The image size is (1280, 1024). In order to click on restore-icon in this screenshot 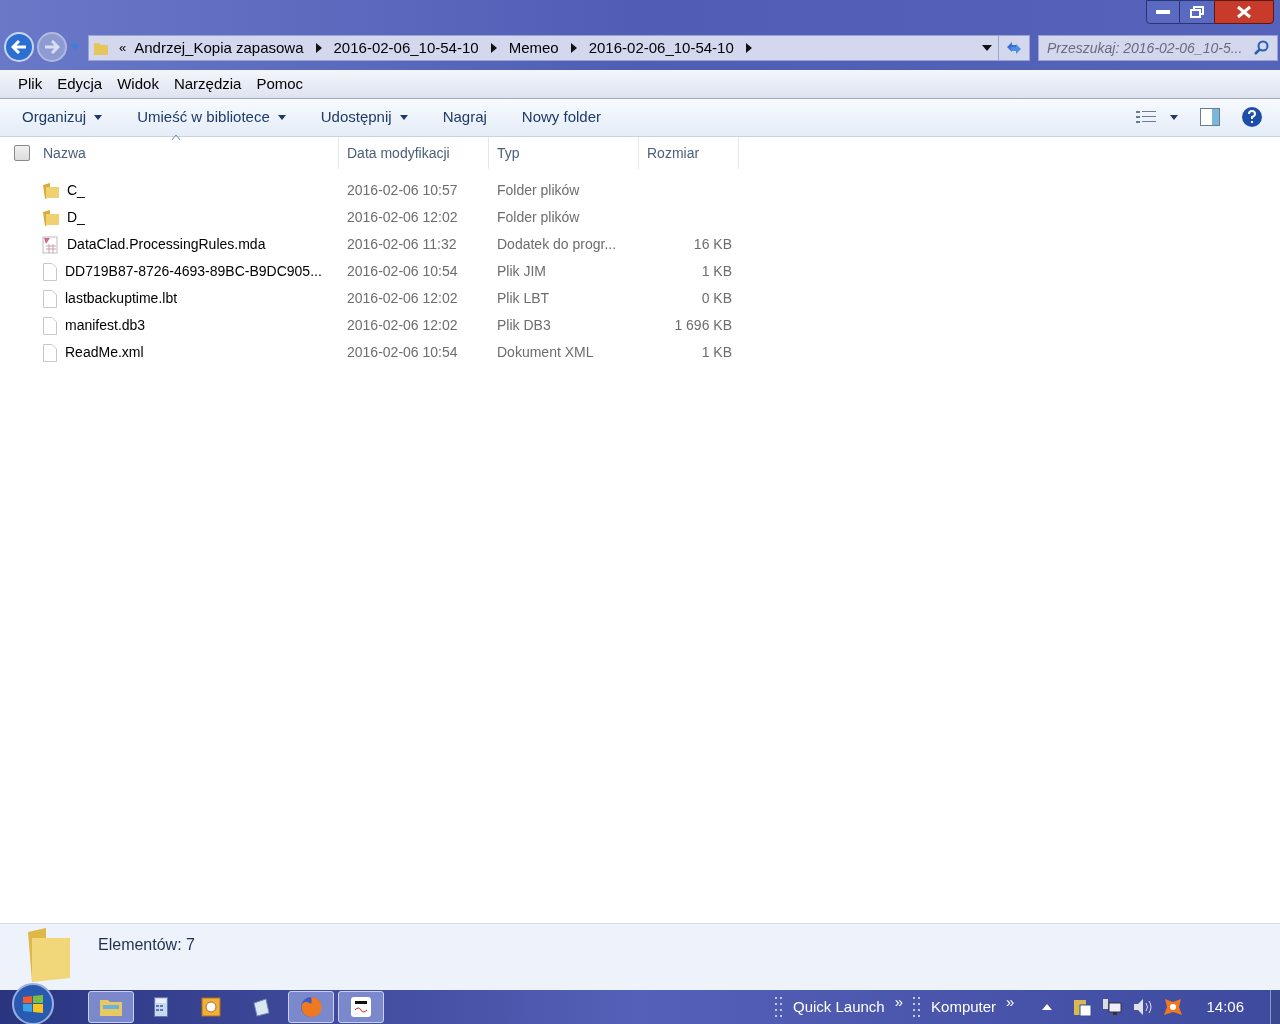, I will do `click(1197, 12)`.